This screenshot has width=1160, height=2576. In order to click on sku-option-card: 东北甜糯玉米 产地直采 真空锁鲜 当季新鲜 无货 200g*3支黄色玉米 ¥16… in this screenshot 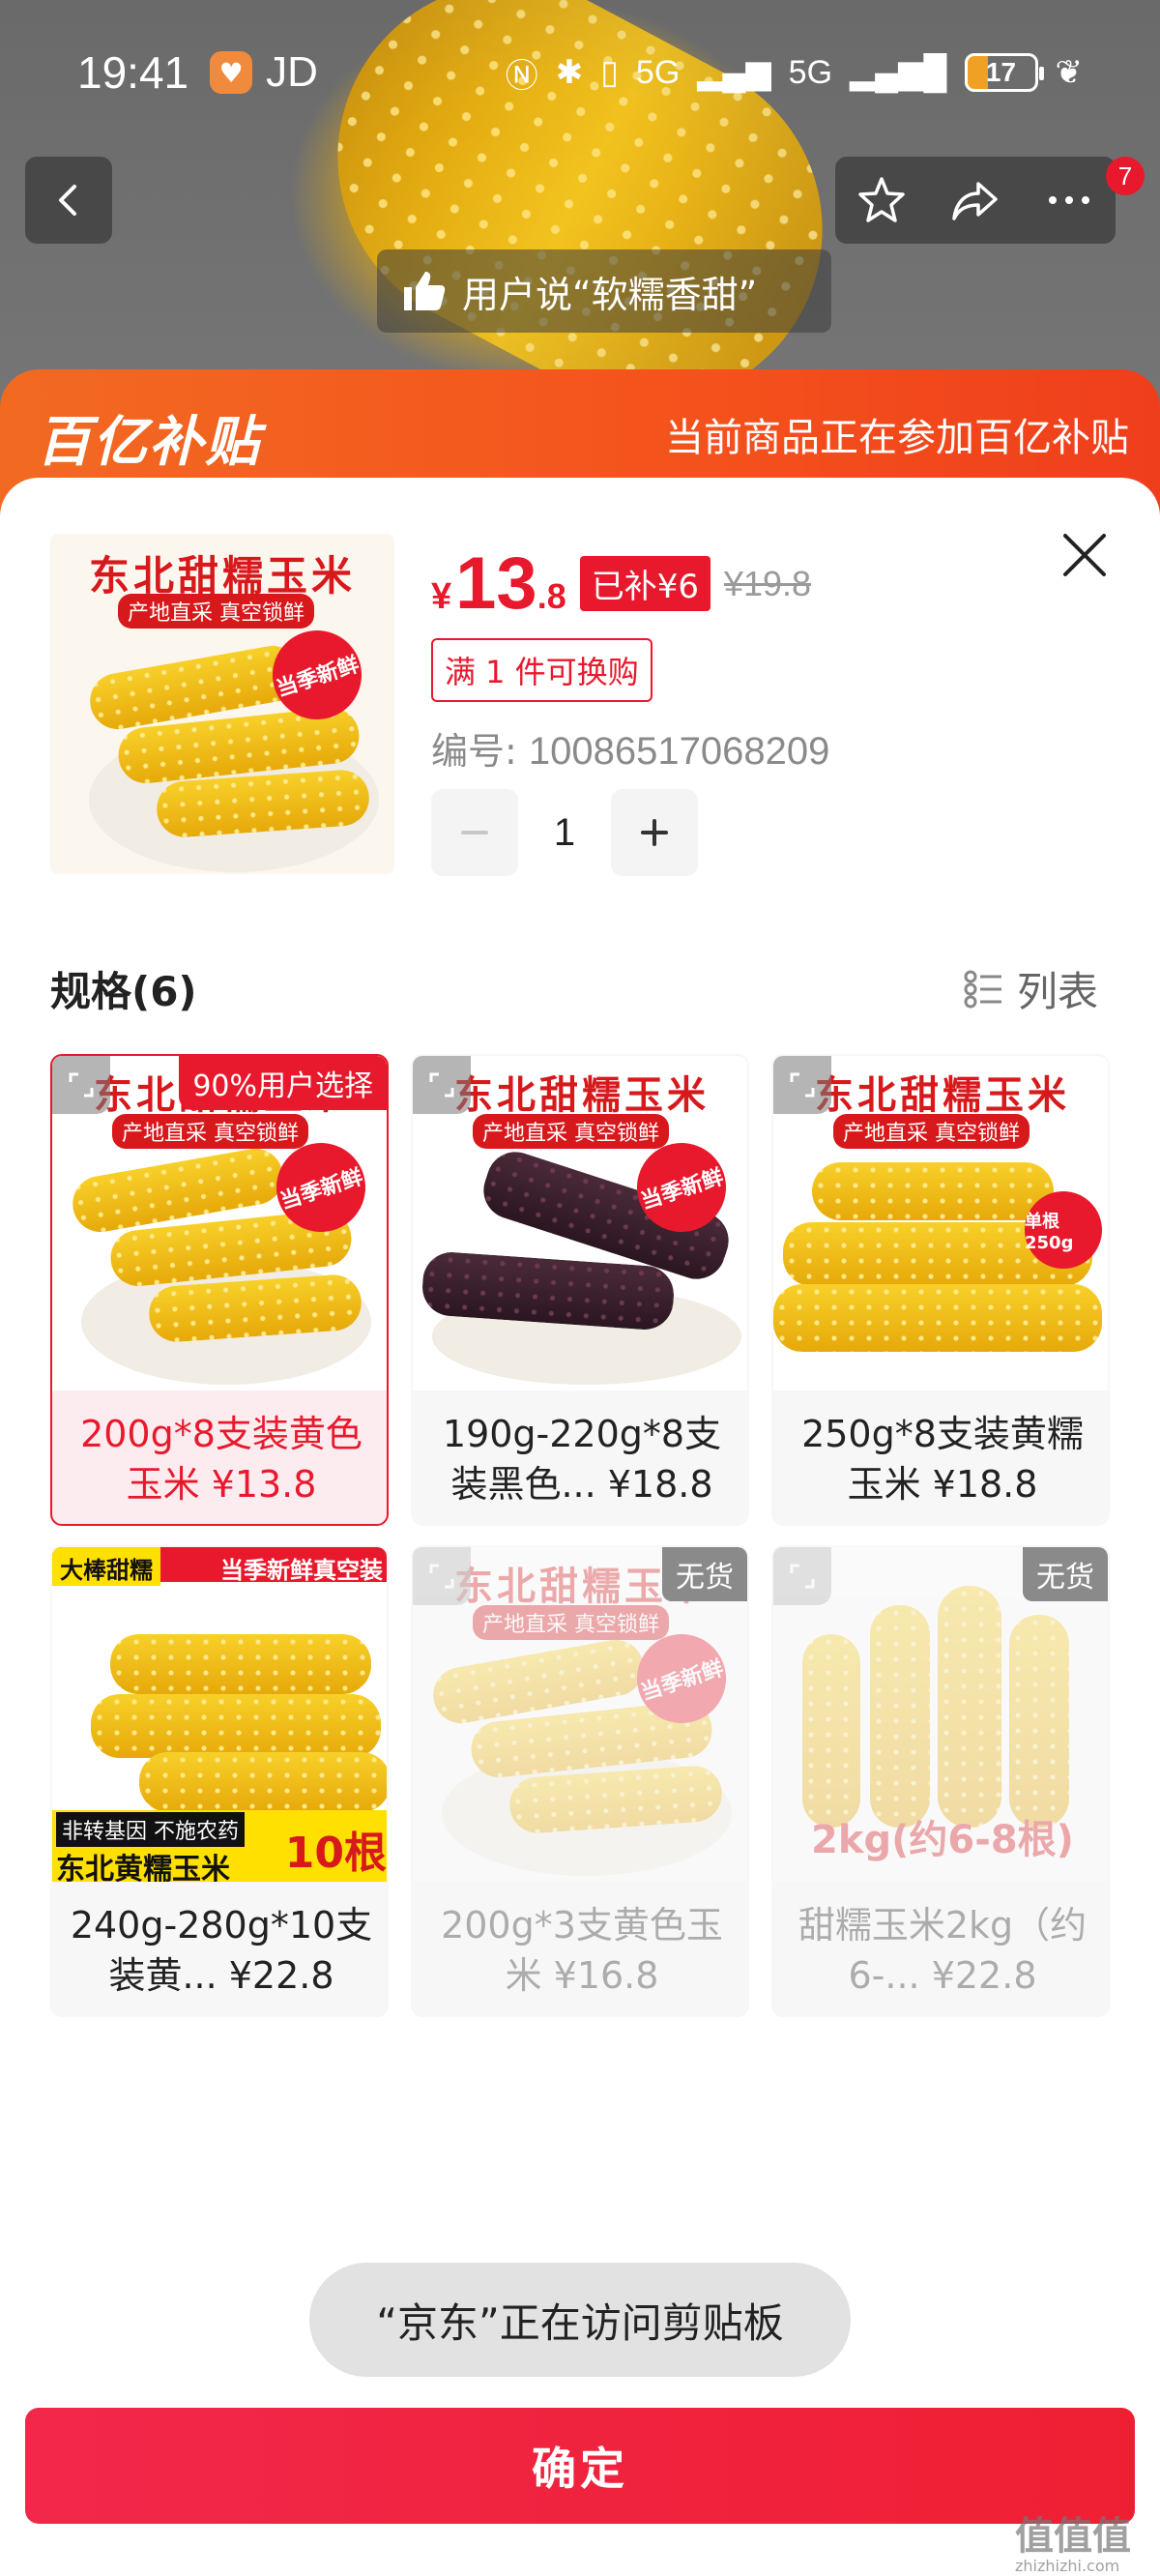, I will do `click(580, 1781)`.